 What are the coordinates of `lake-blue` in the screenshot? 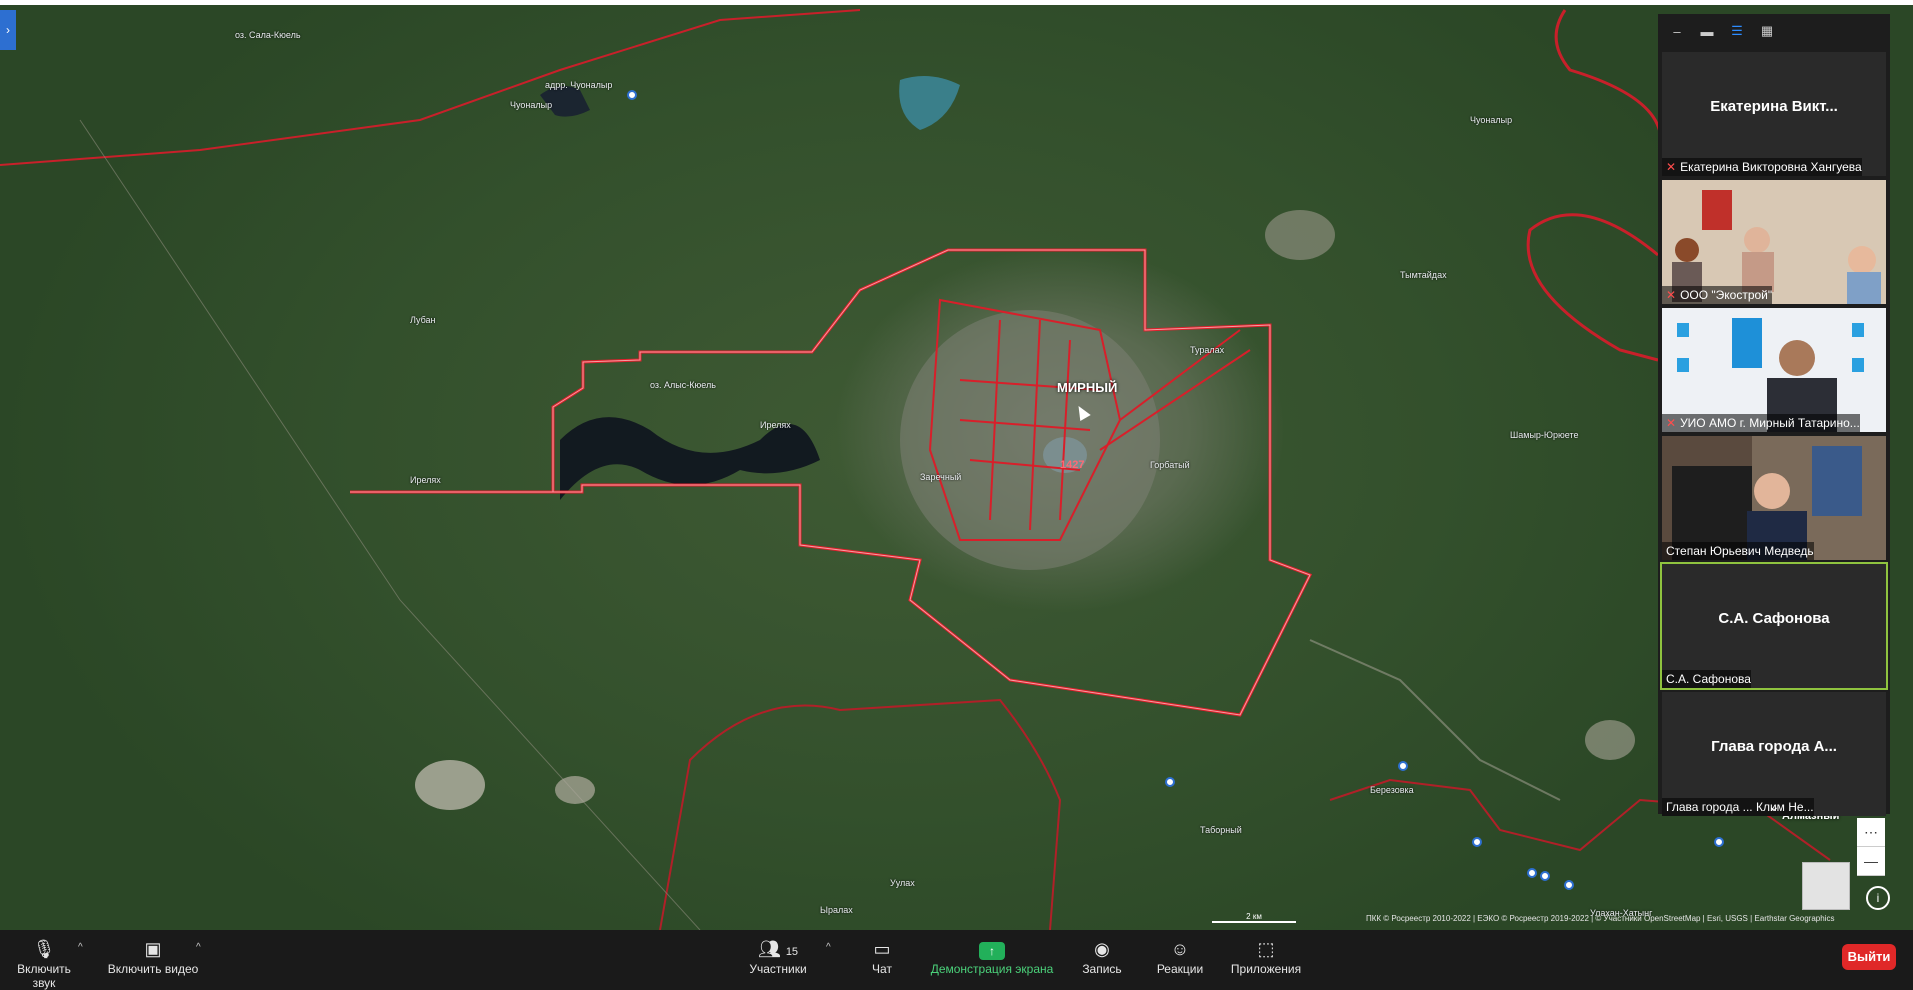 It's located at (929, 103).